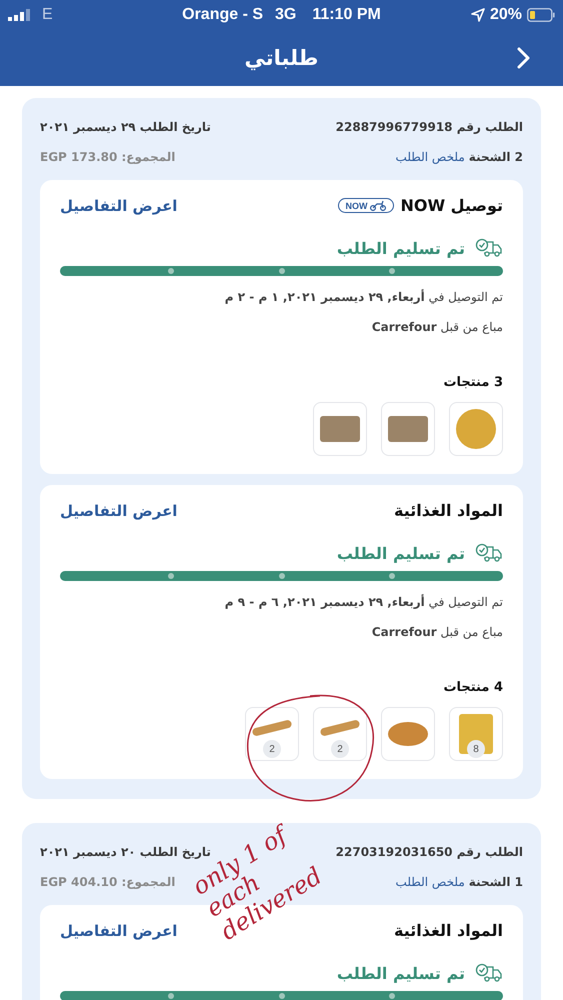 The width and height of the screenshot is (563, 1000). I want to click on shipment-count: 1 الشحنة, so click(495, 882).